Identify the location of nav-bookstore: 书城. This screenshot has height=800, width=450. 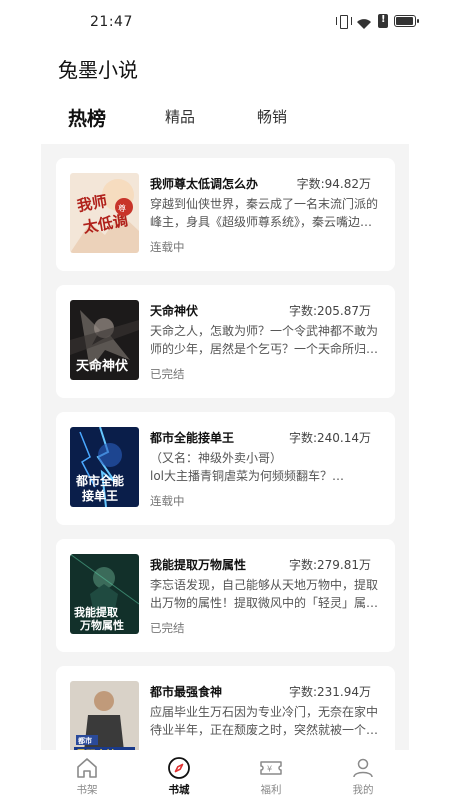
(179, 776).